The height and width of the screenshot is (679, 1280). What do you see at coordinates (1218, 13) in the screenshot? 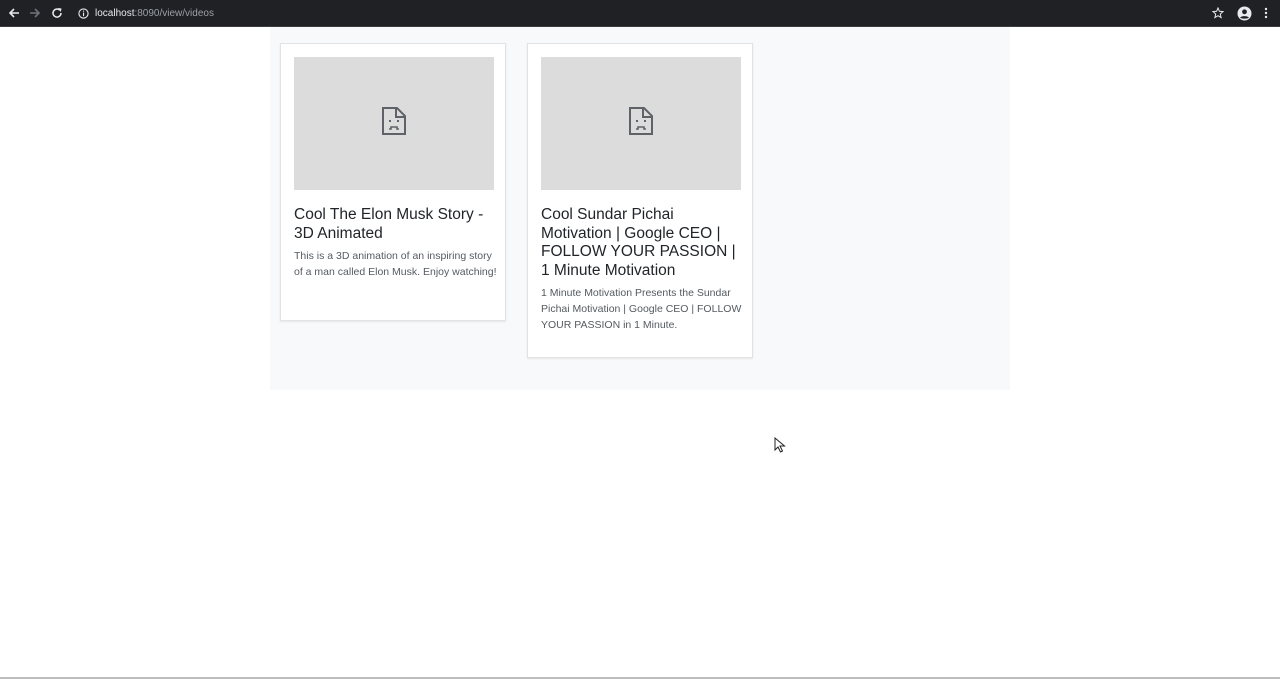
I see `star-icon` at bounding box center [1218, 13].